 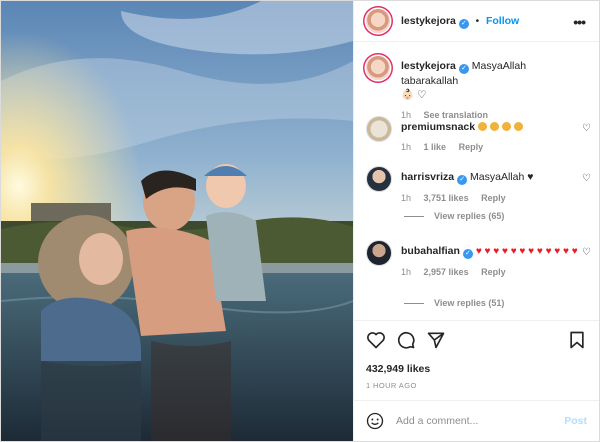 I want to click on view-replies-label: View replies (65), so click(x=469, y=216).